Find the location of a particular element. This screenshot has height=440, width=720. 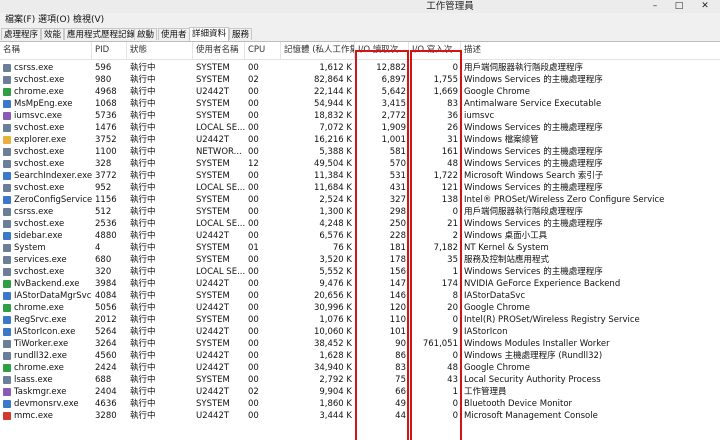

menu-view: 檢視(V) is located at coordinates (88, 20).